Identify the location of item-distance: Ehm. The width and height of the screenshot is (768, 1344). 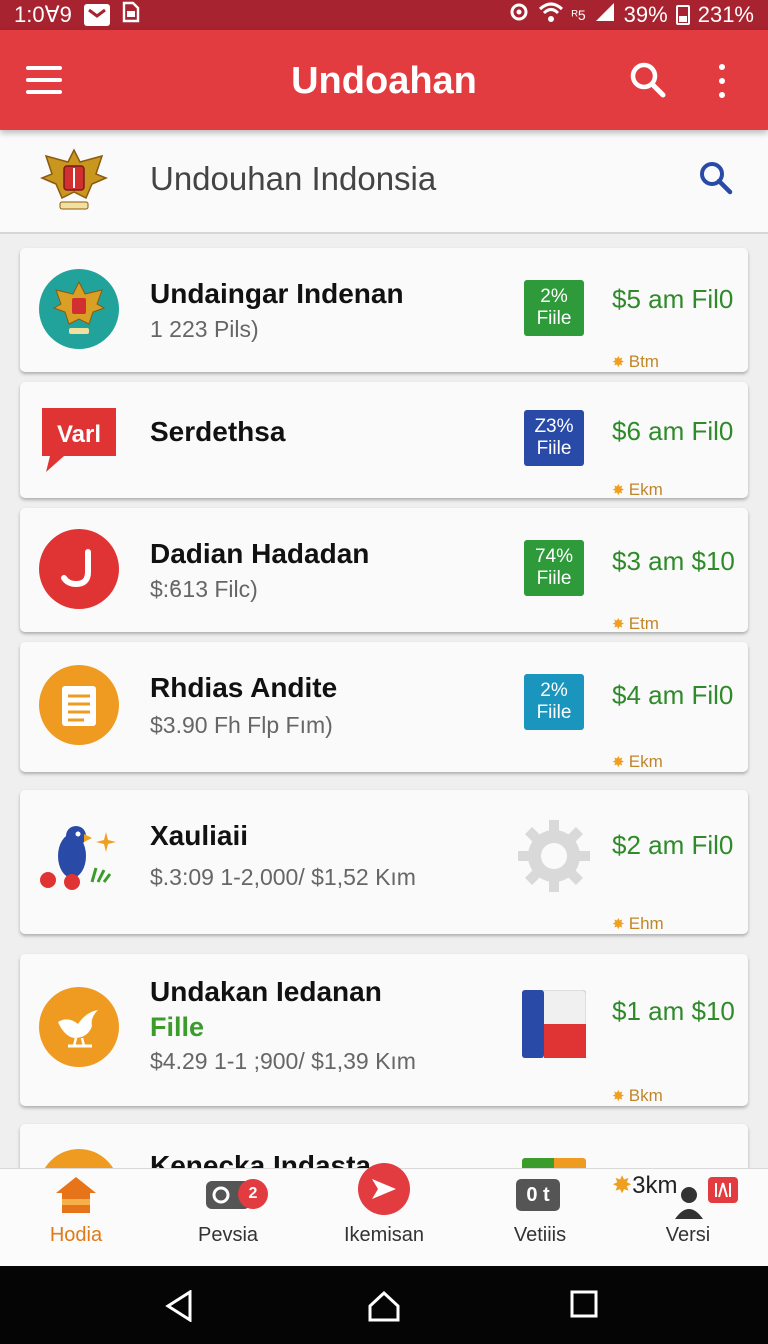
(638, 924).